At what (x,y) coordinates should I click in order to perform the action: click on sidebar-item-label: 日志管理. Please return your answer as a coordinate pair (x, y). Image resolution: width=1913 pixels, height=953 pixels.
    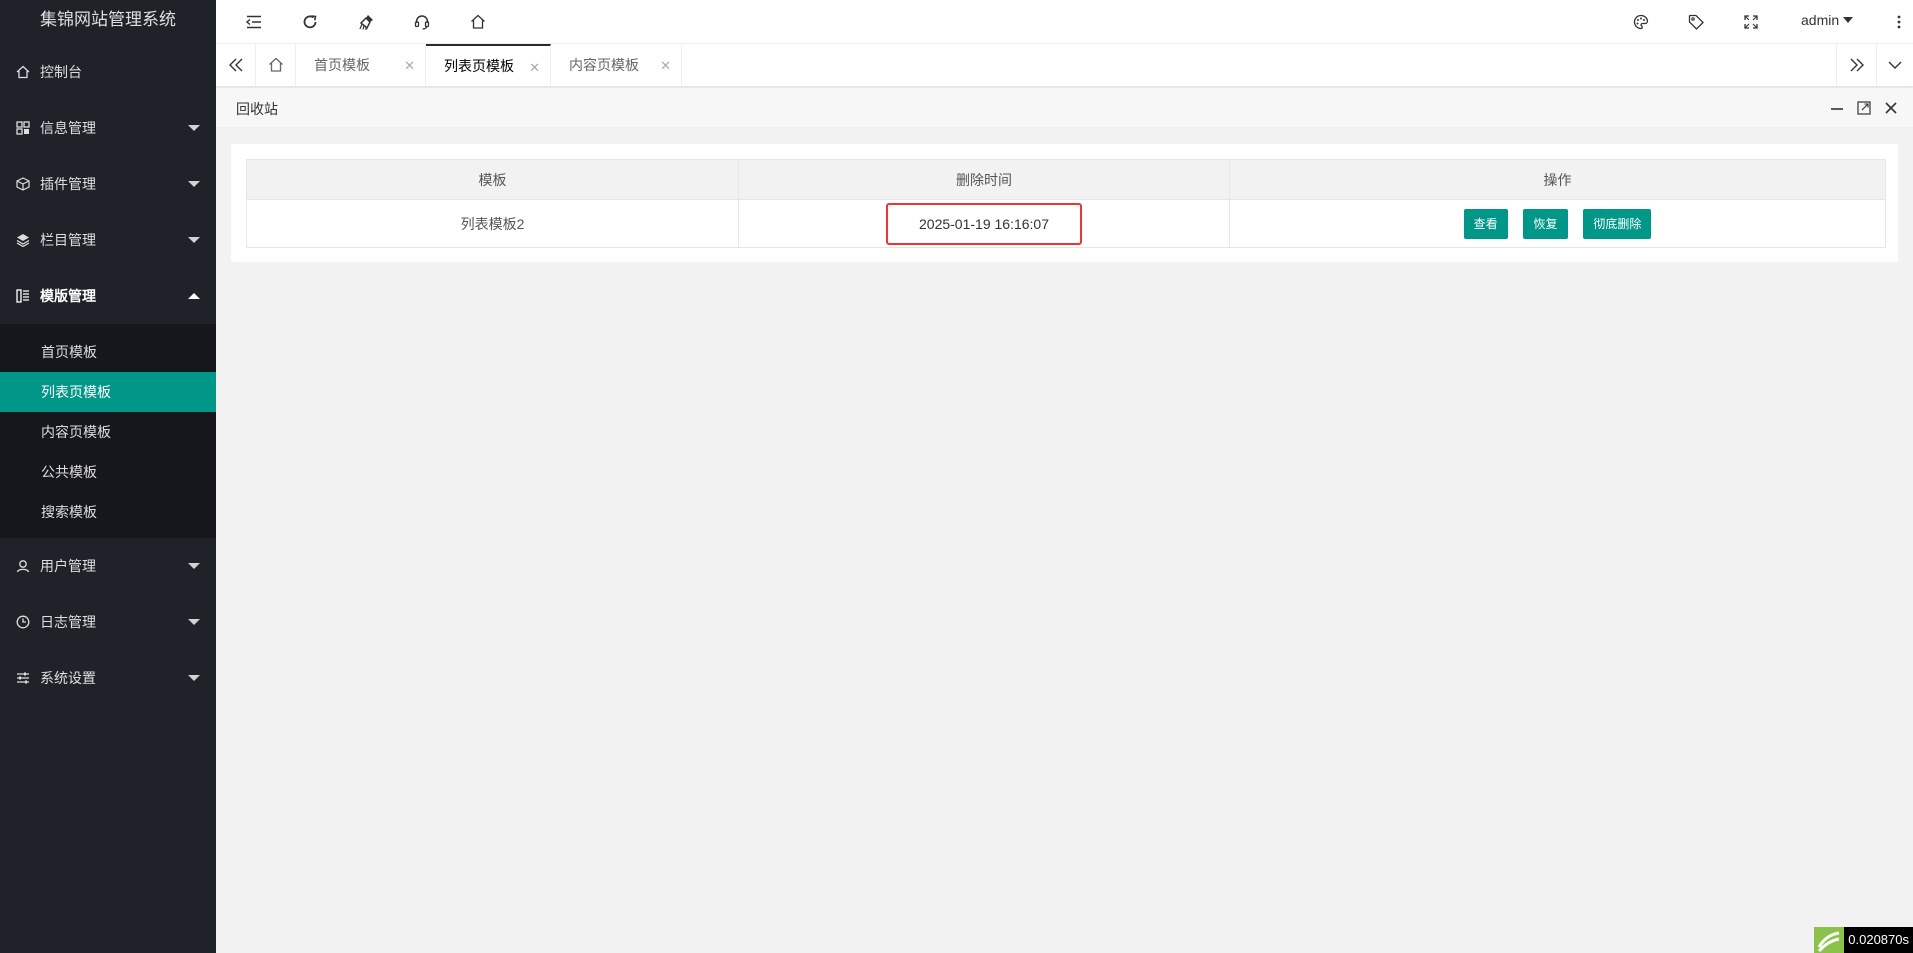
    Looking at the image, I should click on (68, 622).